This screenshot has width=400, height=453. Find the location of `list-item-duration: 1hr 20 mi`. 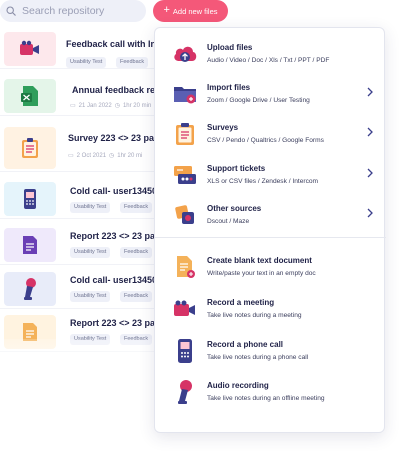

list-item-duration: 1hr 20 mi is located at coordinates (130, 155).